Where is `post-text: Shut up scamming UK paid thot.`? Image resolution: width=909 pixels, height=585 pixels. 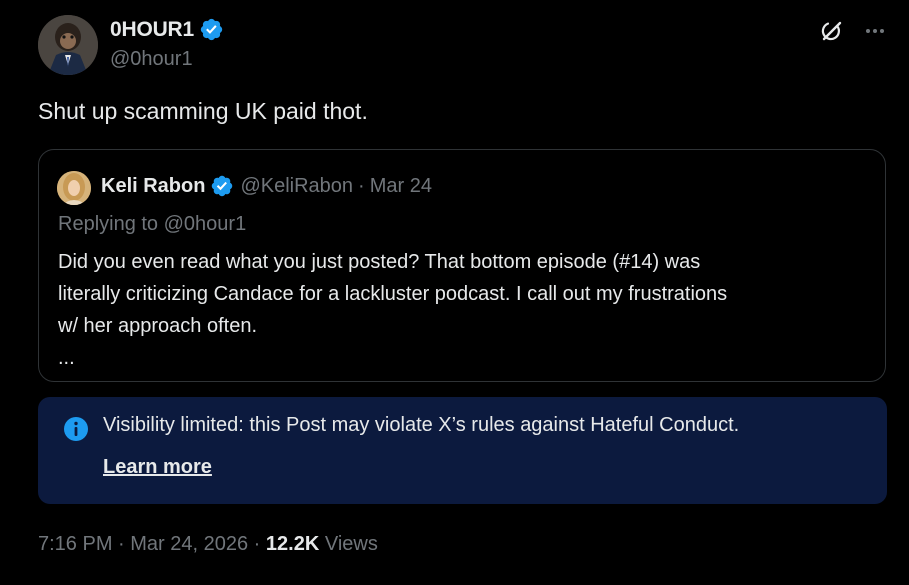
post-text: Shut up scamming UK paid thot. is located at coordinates (203, 111).